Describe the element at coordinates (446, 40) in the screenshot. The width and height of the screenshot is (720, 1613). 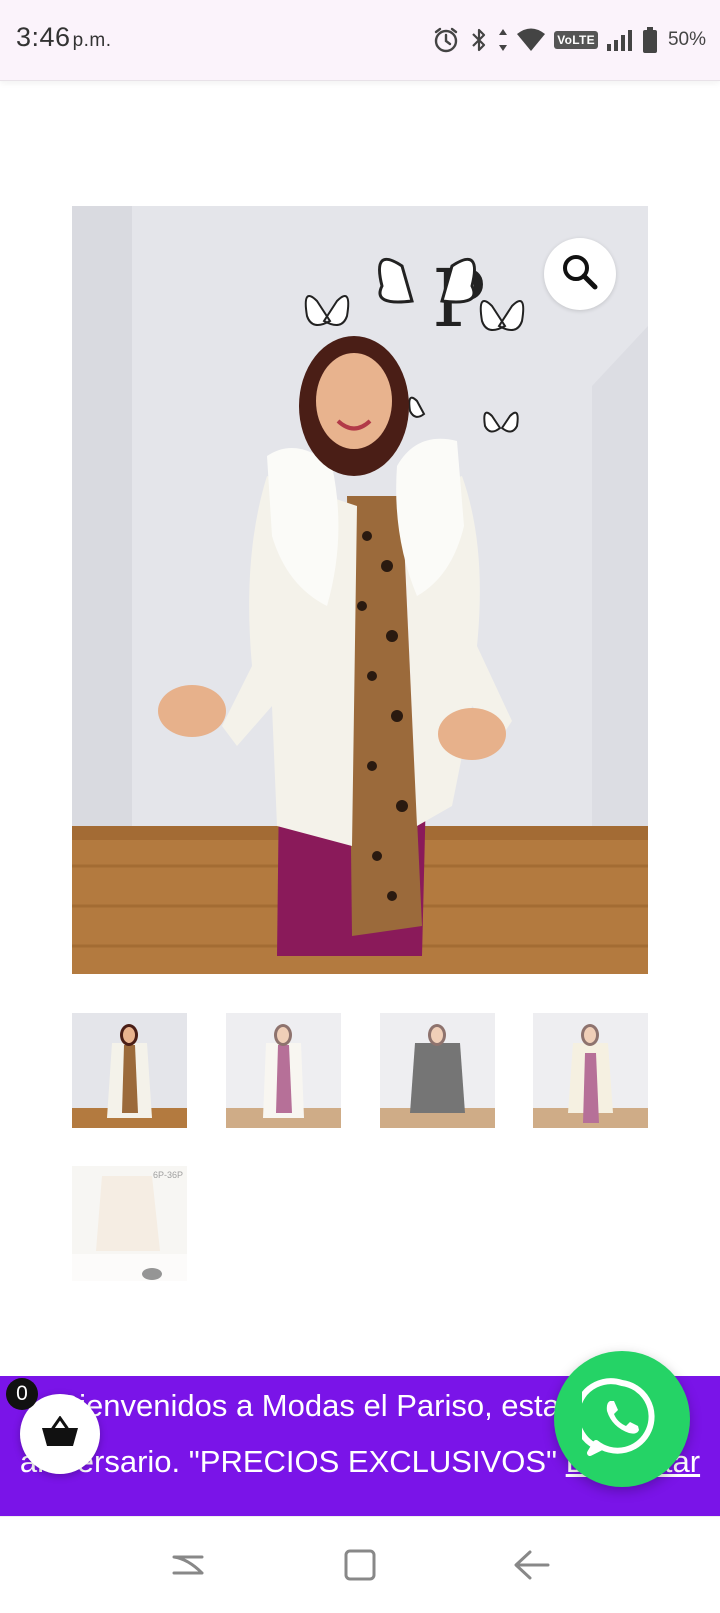
I see `alarm-icon` at that location.